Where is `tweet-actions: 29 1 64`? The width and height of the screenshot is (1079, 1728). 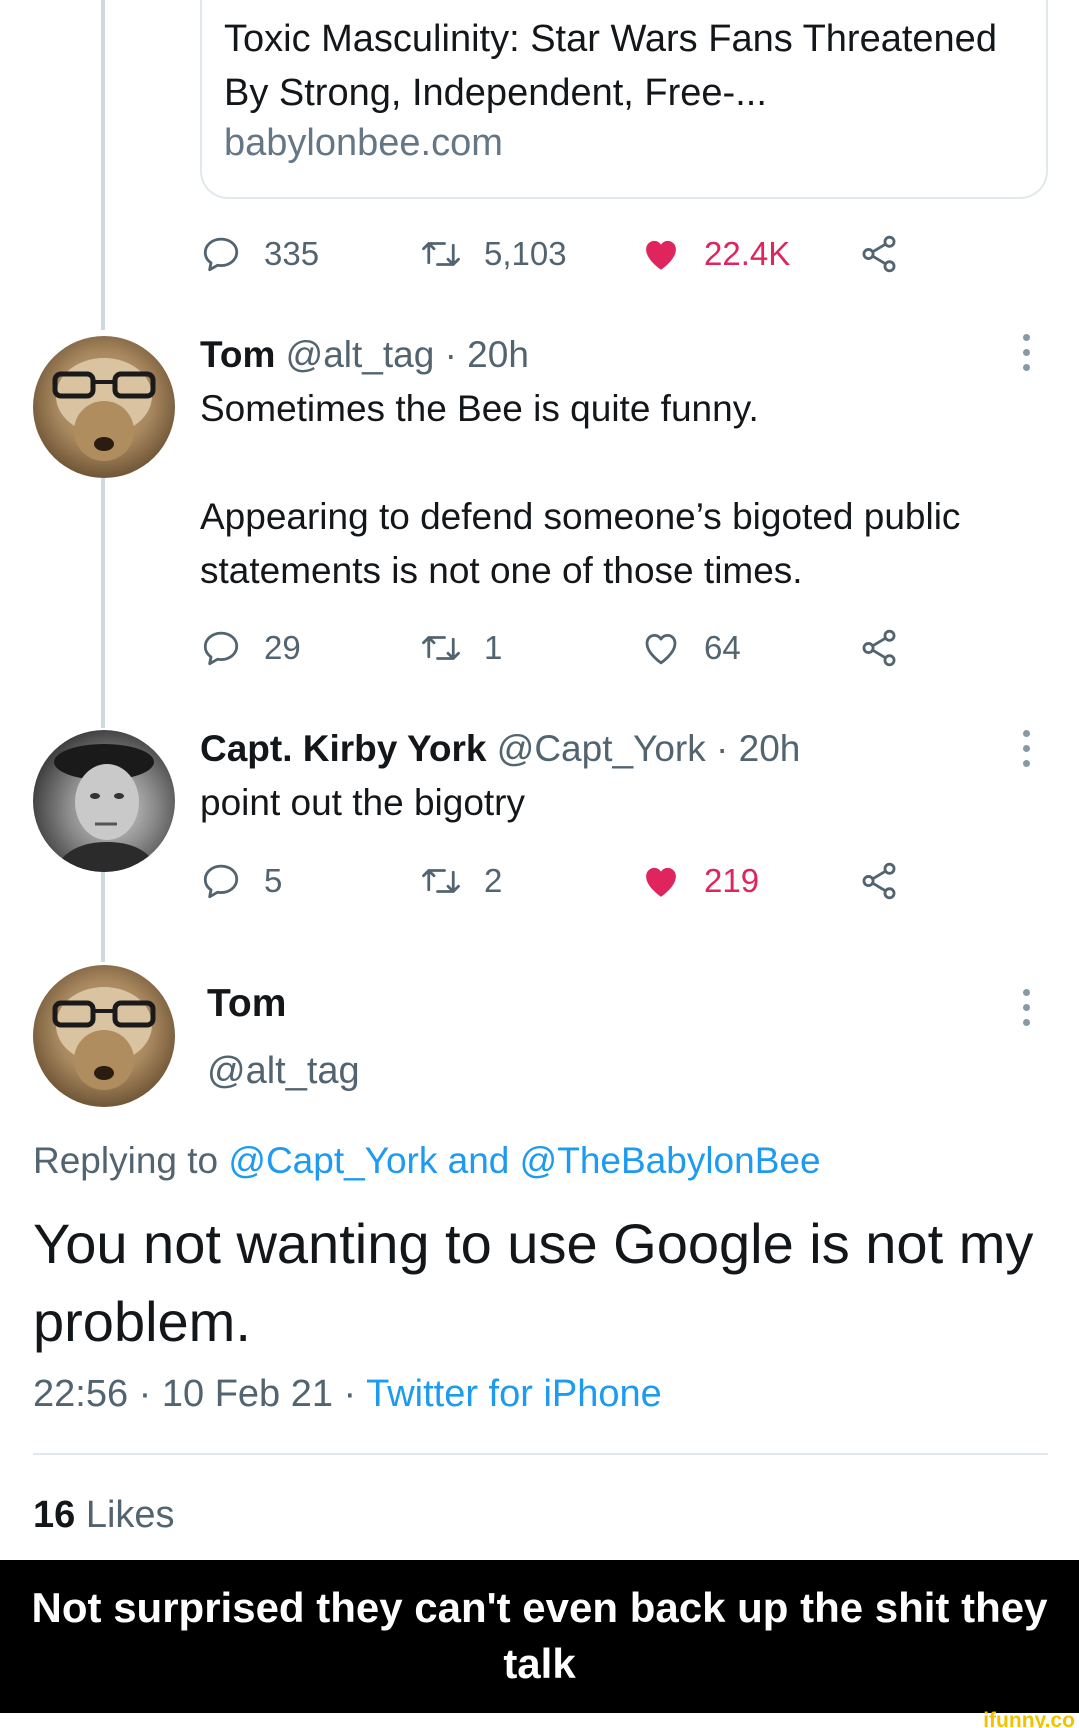 tweet-actions: 29 1 64 is located at coordinates (560, 648).